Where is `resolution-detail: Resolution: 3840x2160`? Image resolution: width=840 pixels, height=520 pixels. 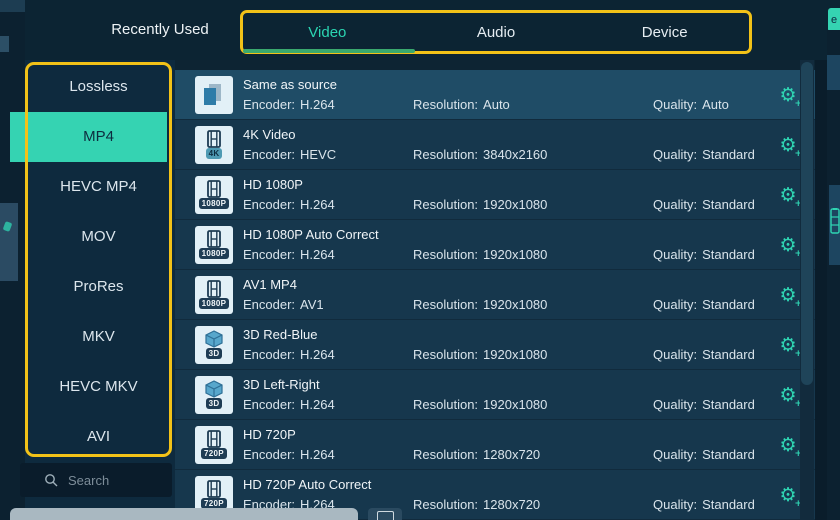
resolution-detail: Resolution: 3840x2160 is located at coordinates (480, 154).